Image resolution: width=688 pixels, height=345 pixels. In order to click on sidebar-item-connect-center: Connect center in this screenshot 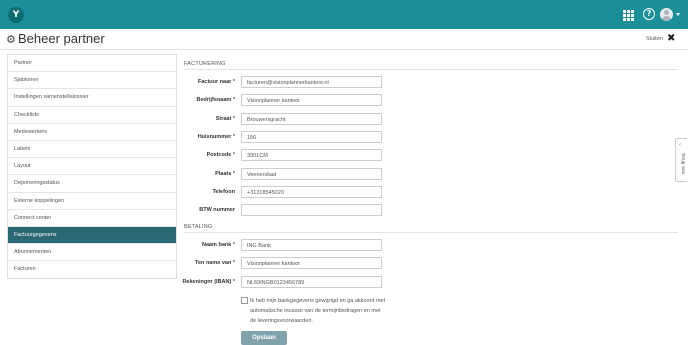, I will do `click(92, 218)`.